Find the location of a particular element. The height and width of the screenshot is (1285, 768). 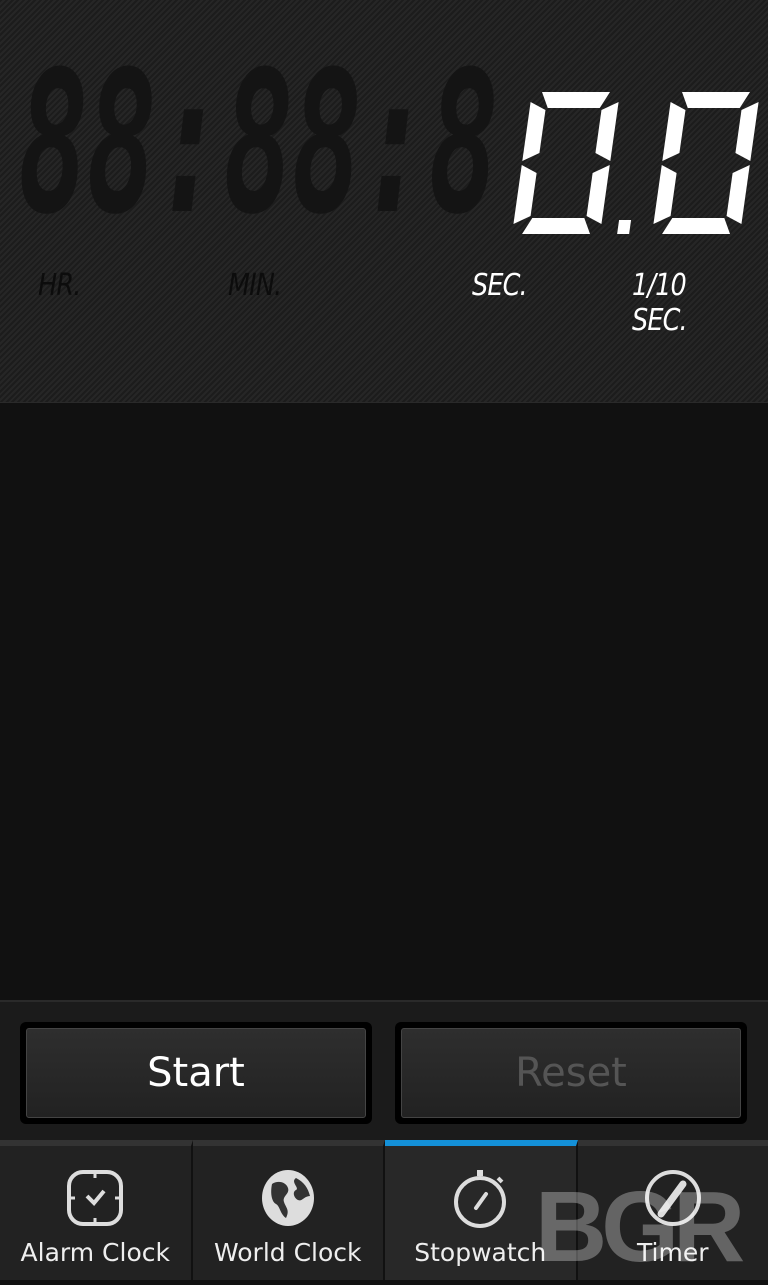

tenths-unit-label: 1/10 SEC. is located at coordinates (690, 303).